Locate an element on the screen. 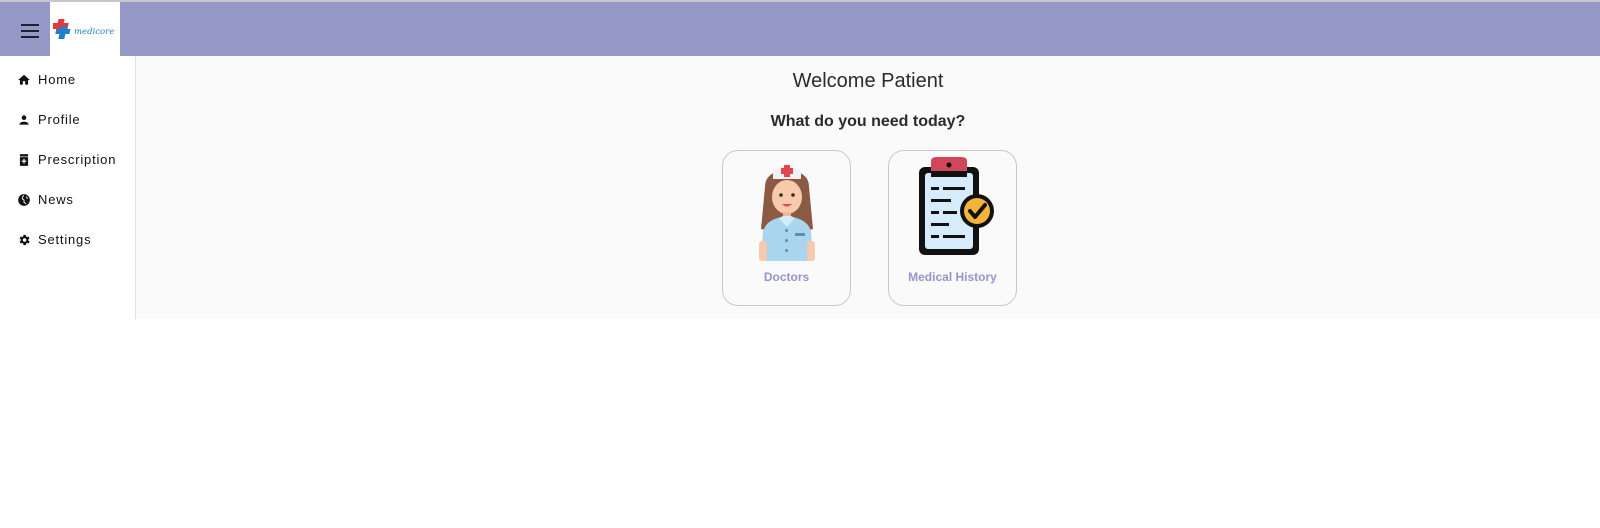 This screenshot has width=1600, height=528. sidebar-item-prescription: Prescription is located at coordinates (67, 160).